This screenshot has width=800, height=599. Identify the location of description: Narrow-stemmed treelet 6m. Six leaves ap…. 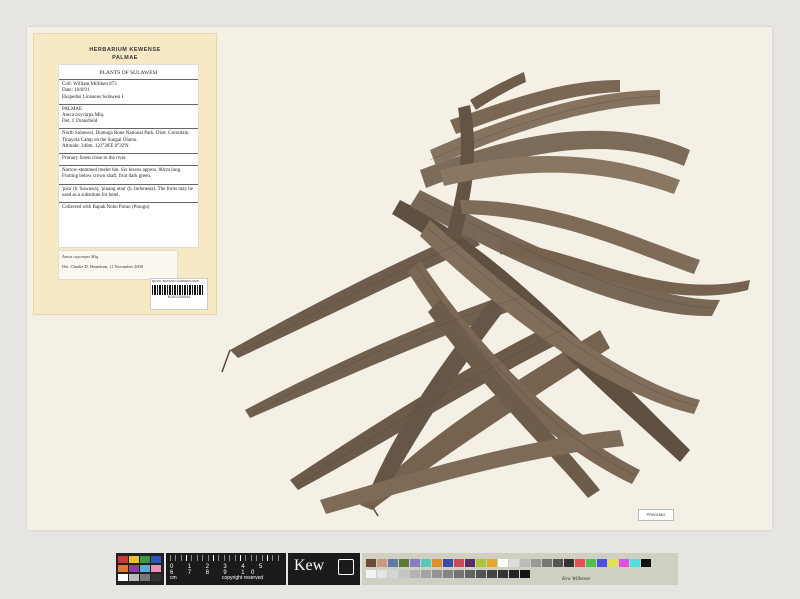
(122, 174).